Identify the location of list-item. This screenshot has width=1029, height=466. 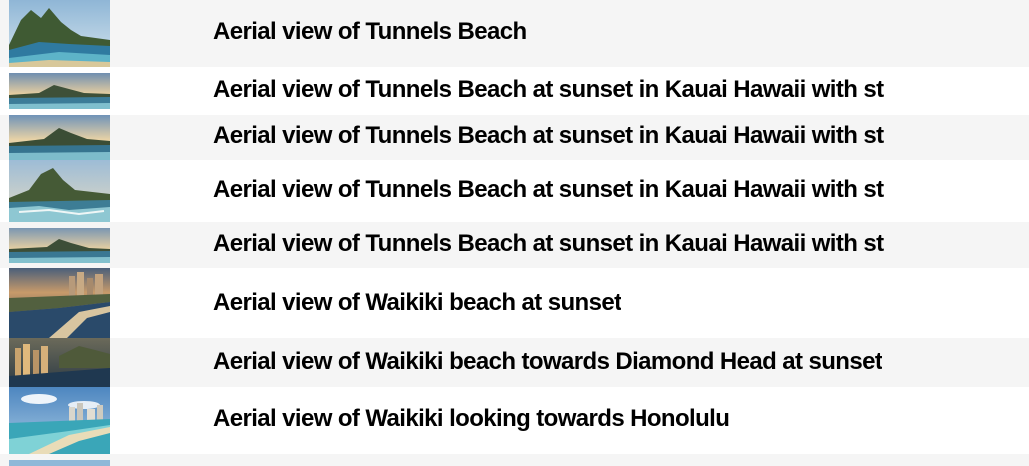
(514, 460).